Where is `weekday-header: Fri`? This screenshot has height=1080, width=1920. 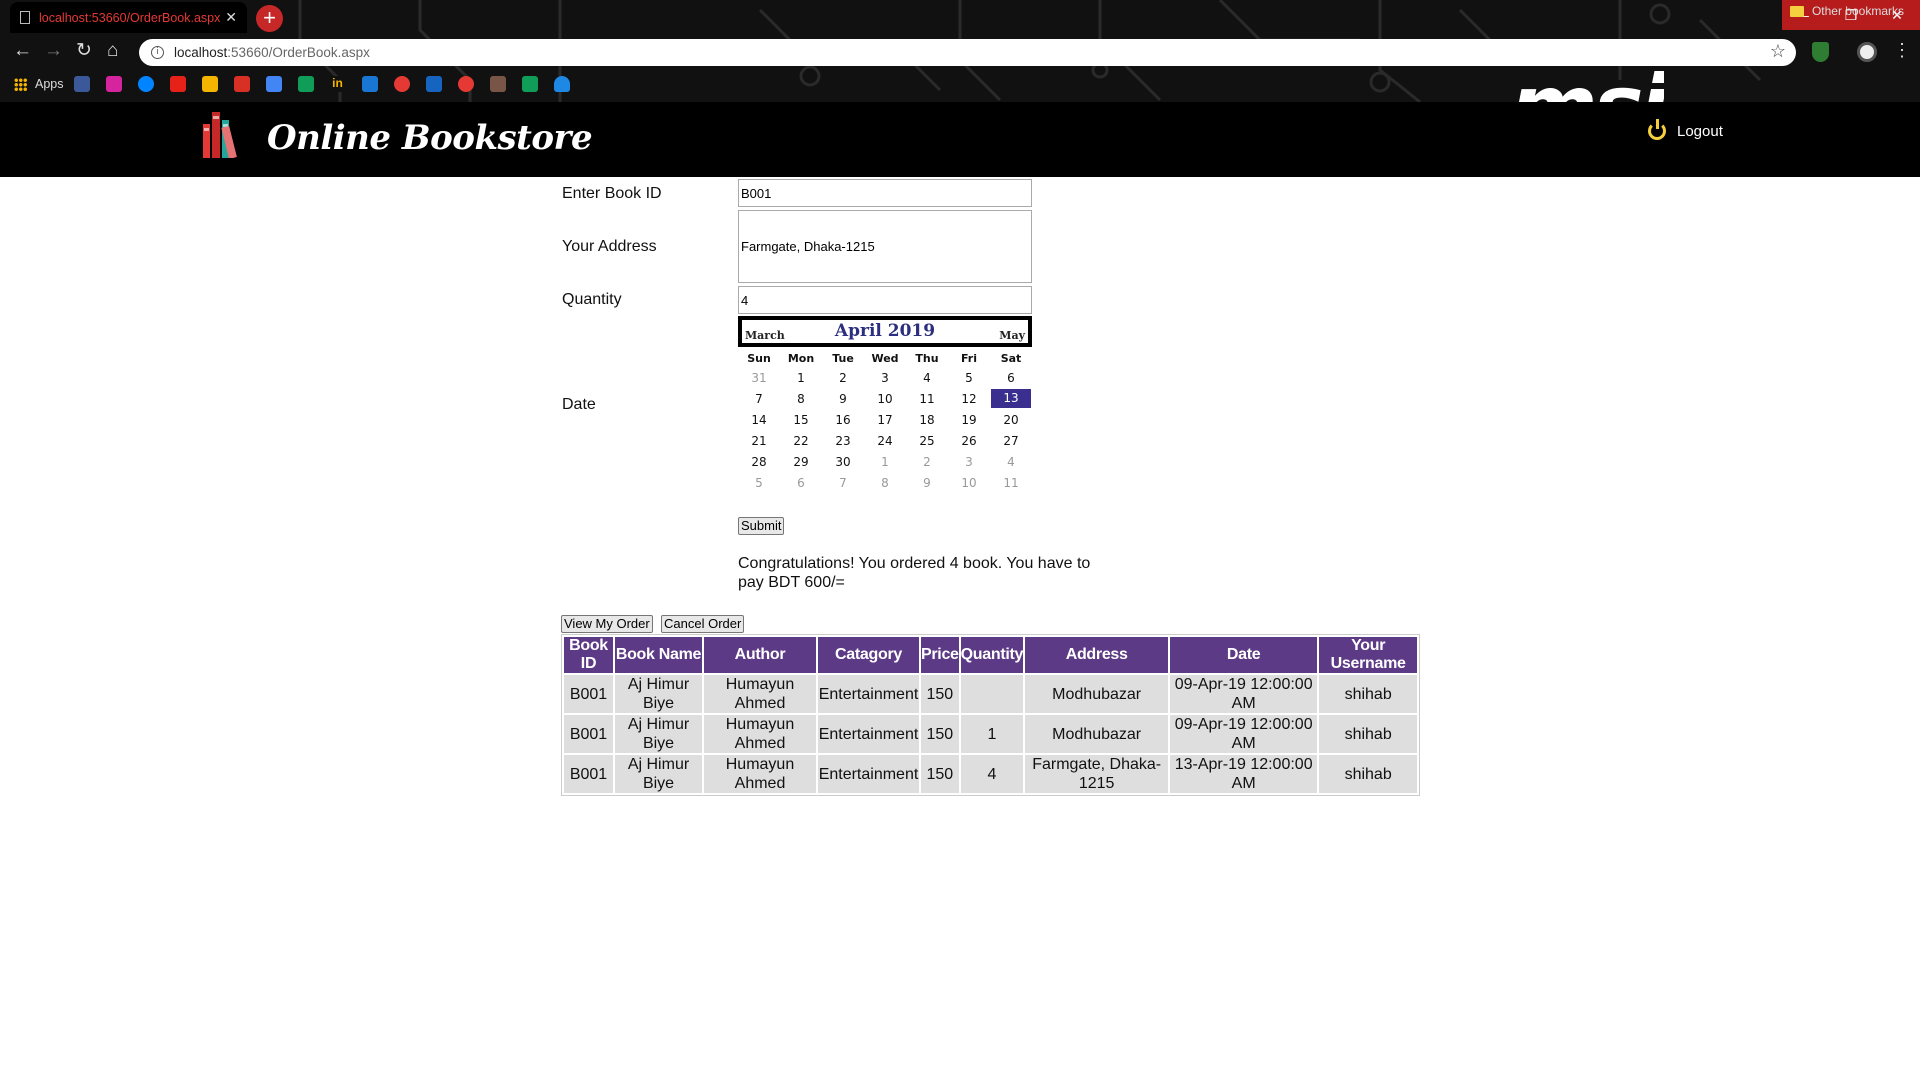 weekday-header: Fri is located at coordinates (968, 358).